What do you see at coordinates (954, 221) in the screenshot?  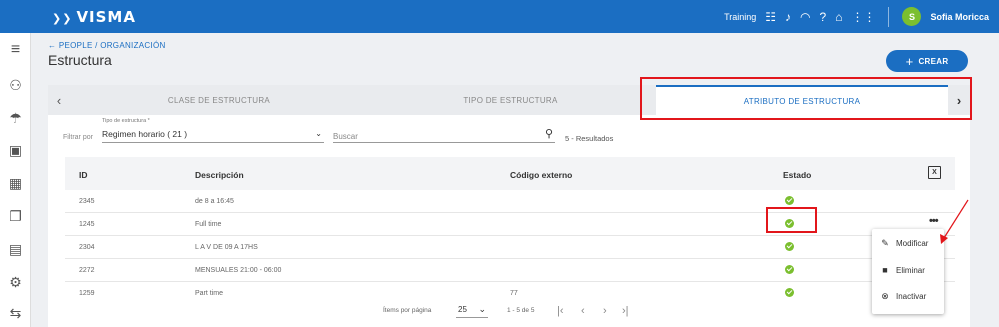 I see `annotation-arrow` at bounding box center [954, 221].